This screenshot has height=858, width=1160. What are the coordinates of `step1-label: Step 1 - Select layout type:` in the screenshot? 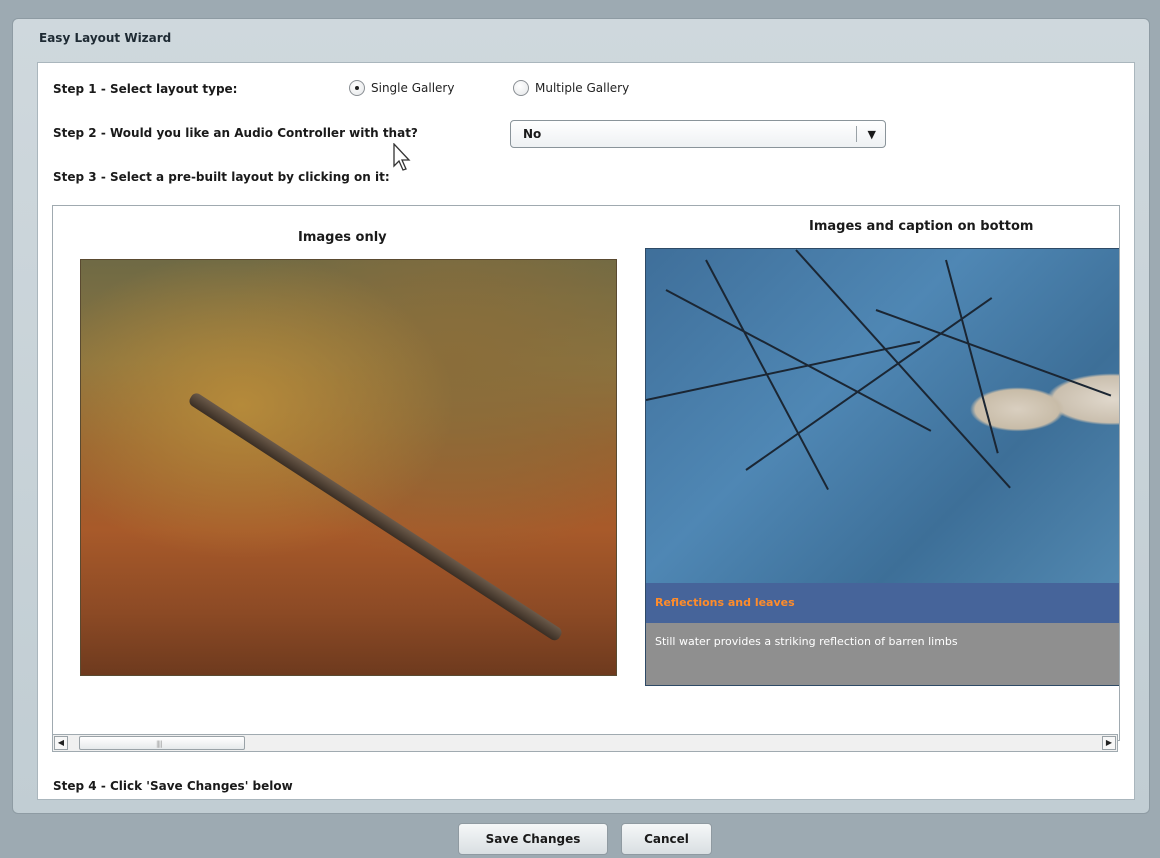 It's located at (145, 89).